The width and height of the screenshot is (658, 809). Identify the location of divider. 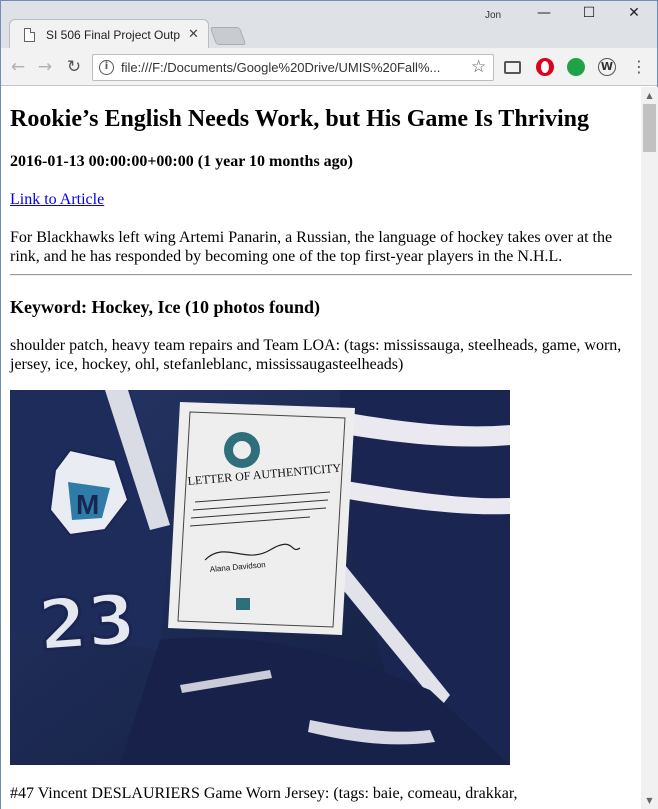
(321, 275).